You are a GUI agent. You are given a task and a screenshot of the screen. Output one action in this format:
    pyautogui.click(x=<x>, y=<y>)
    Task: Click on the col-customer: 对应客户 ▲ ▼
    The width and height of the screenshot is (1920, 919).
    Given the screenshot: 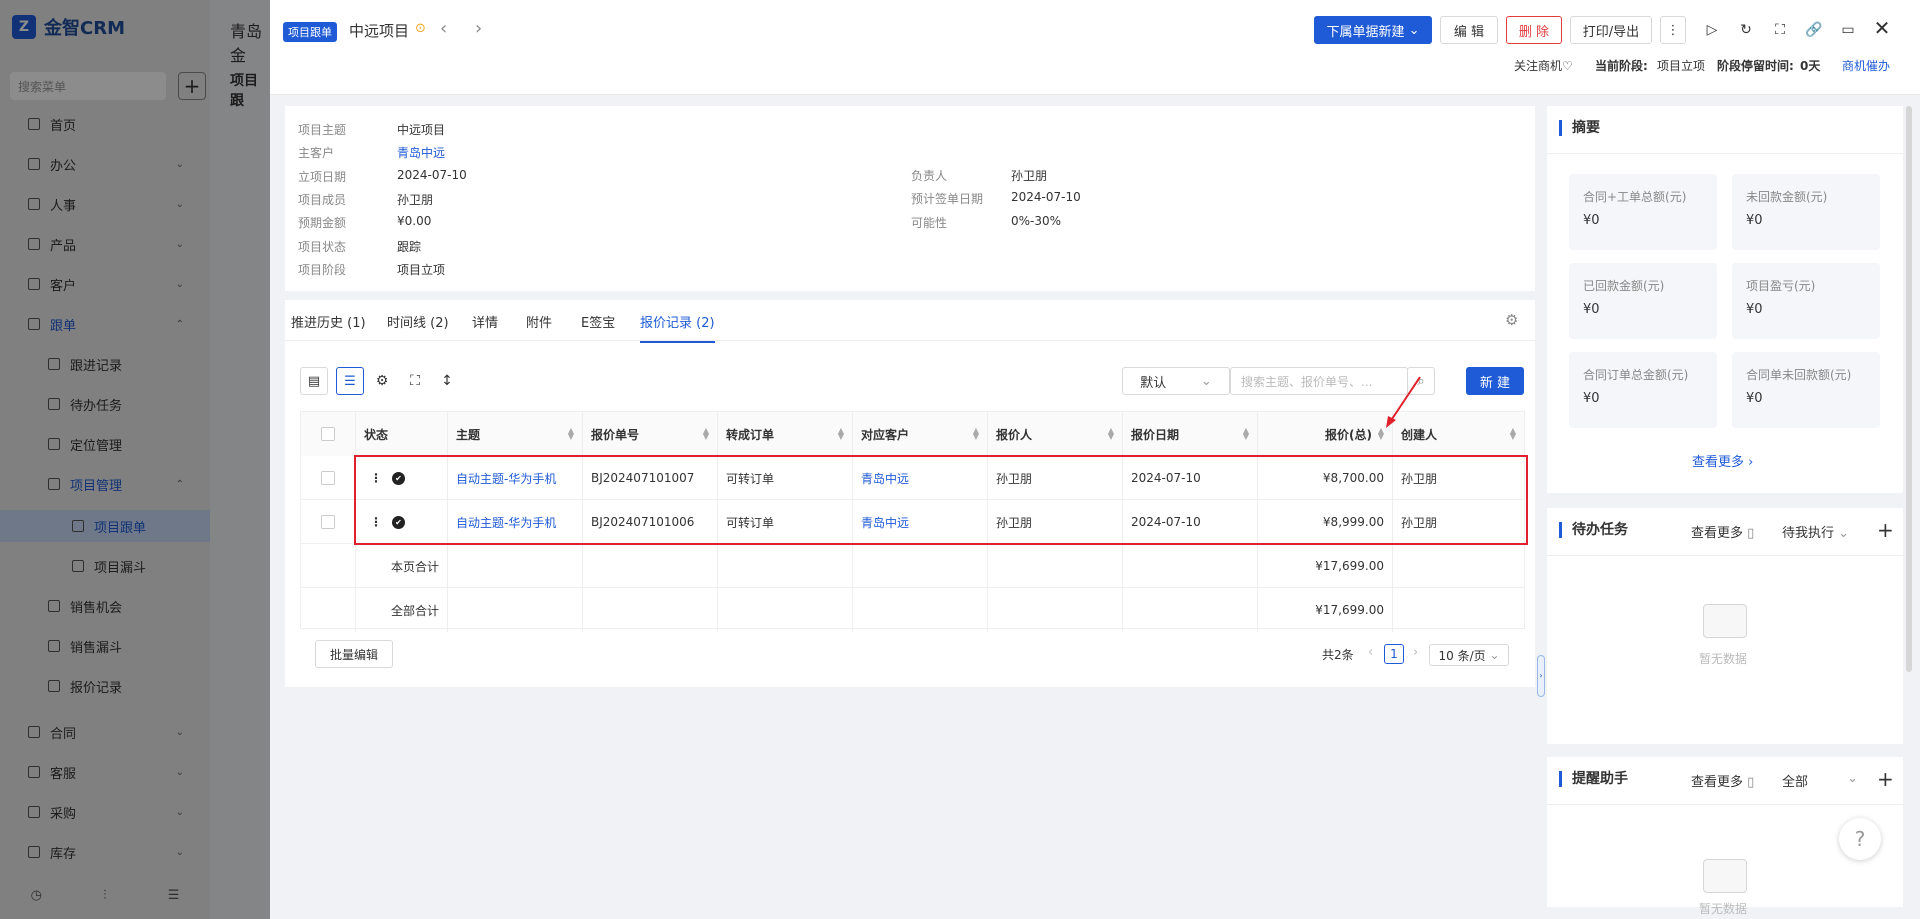 What is the action you would take?
    pyautogui.click(x=920, y=434)
    